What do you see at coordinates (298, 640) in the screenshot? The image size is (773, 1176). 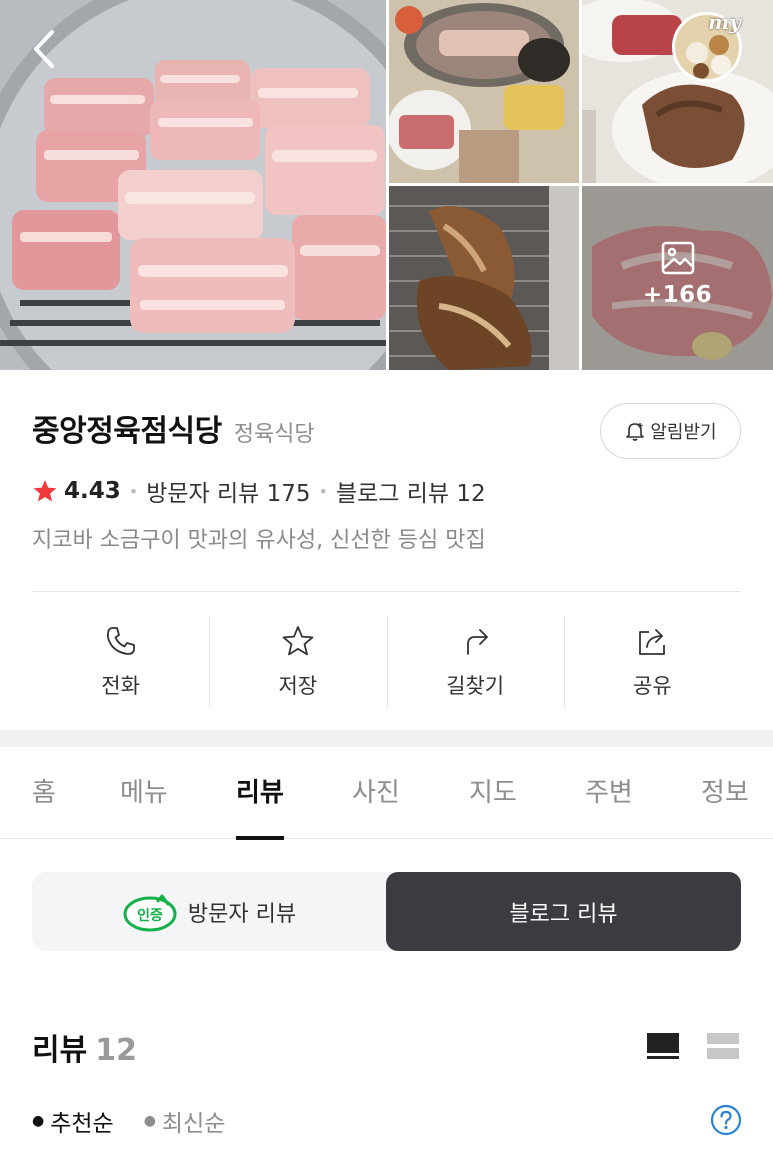 I see `star-outline-icon` at bounding box center [298, 640].